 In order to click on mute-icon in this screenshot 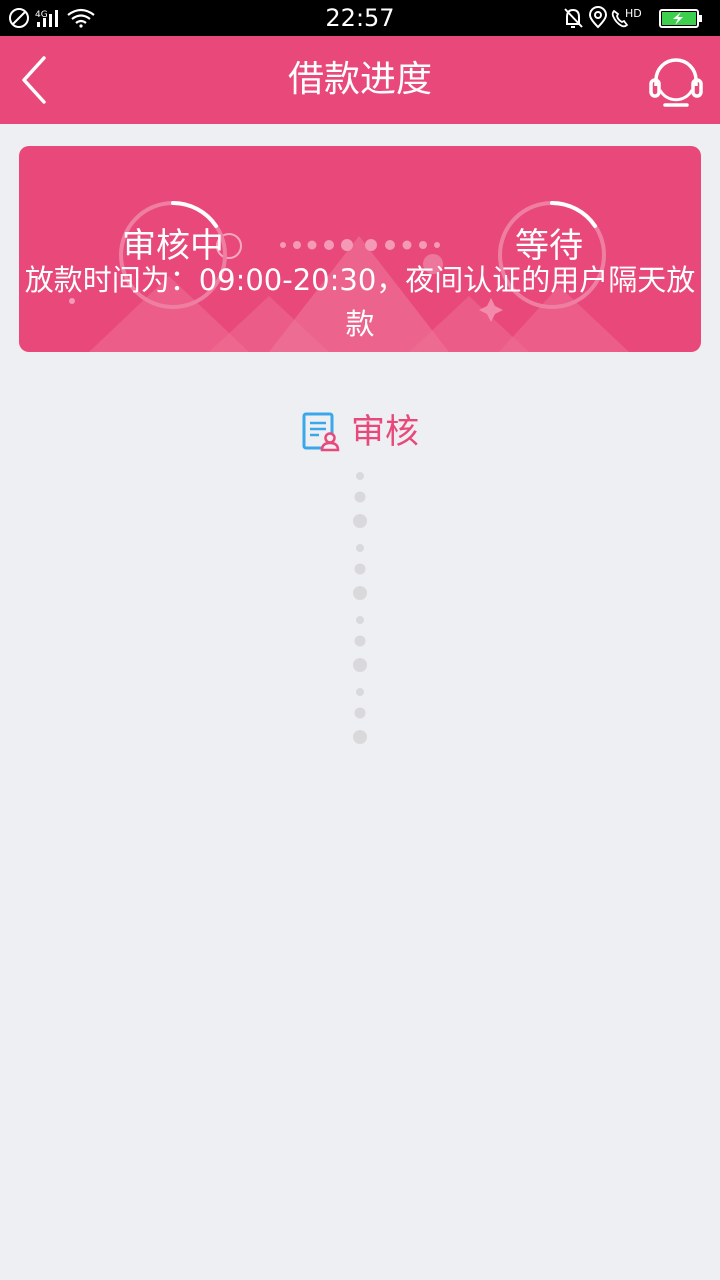, I will do `click(573, 18)`.